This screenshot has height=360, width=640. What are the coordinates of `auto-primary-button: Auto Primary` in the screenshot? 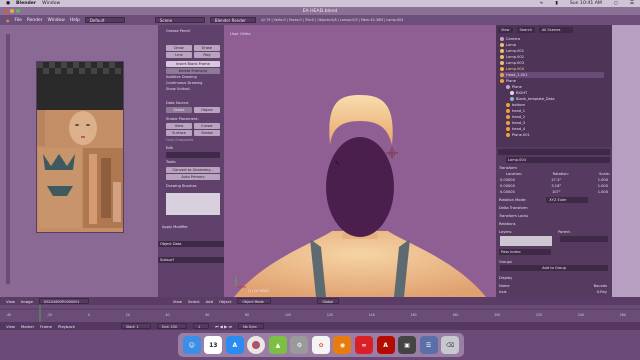 It's located at (193, 177).